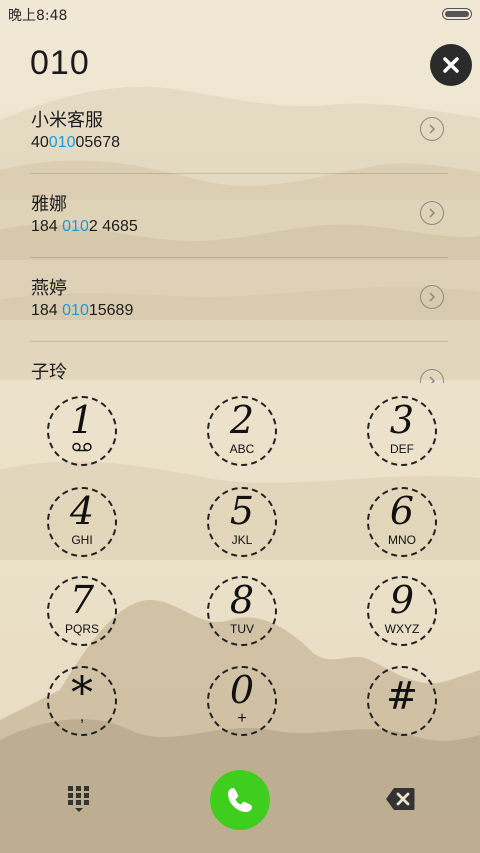  What do you see at coordinates (239, 216) in the screenshot?
I see `contact-row: 雅娜 184 0102 4685` at bounding box center [239, 216].